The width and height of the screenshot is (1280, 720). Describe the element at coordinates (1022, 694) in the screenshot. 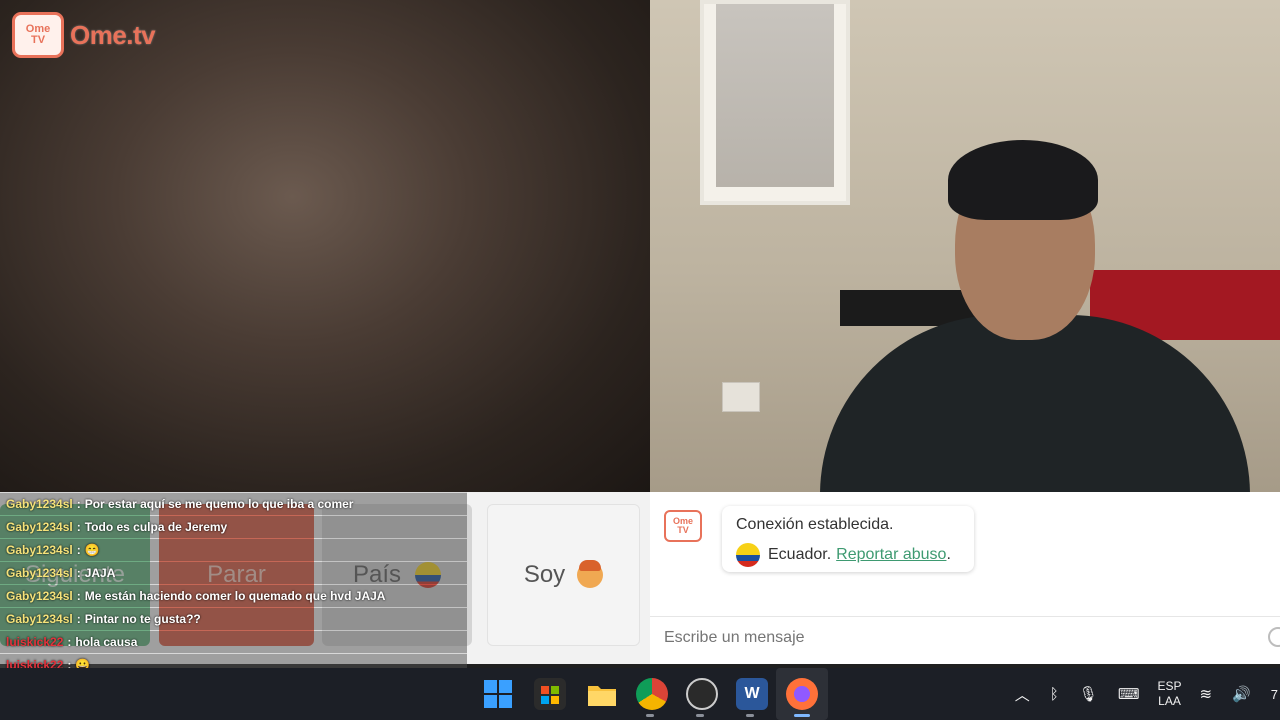

I see `show-hidden-icons-chevron-icon: ︿` at that location.